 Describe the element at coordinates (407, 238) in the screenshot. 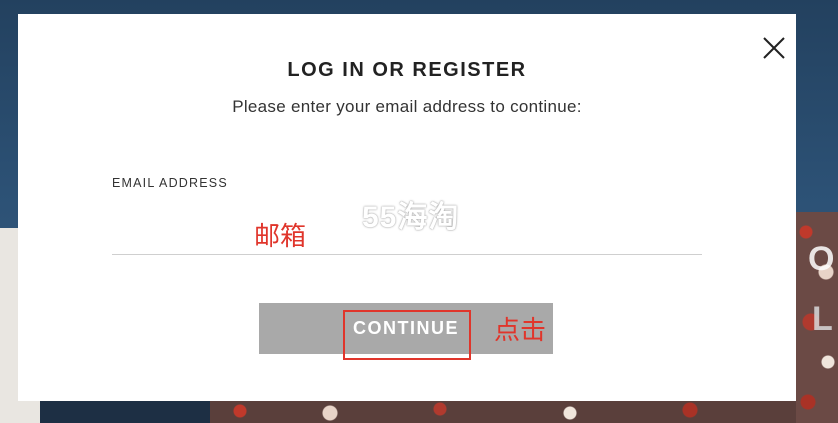

I see `email-input` at that location.